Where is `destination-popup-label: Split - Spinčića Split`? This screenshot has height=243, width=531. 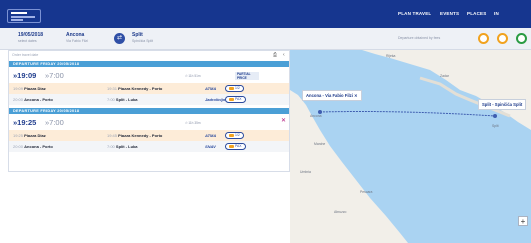
destination-popup-label: Split - Spinčića Split is located at coordinates (502, 104).